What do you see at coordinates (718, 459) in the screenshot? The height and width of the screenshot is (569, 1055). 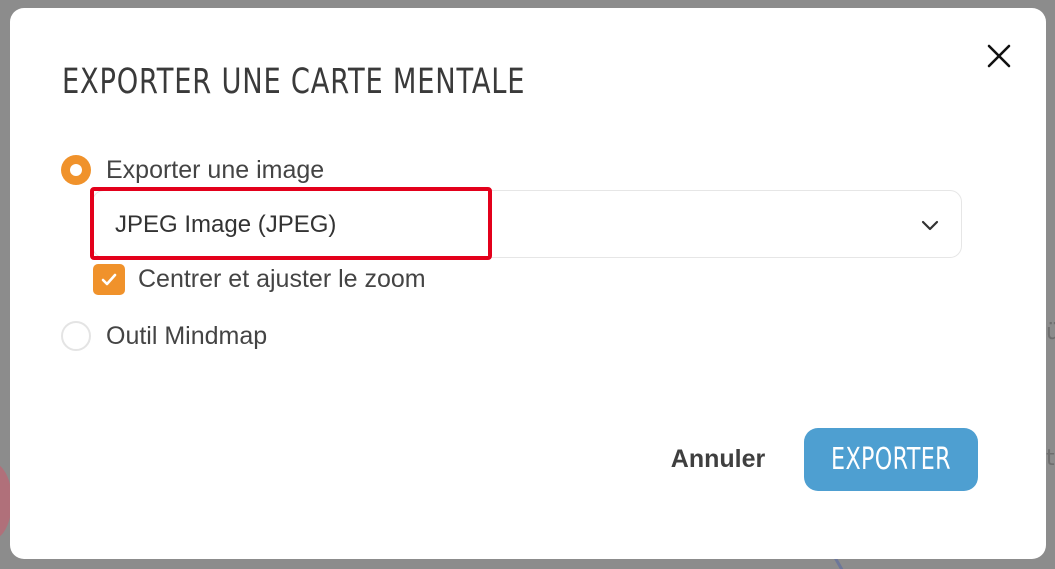 I see `cancel-button: Annuler` at bounding box center [718, 459].